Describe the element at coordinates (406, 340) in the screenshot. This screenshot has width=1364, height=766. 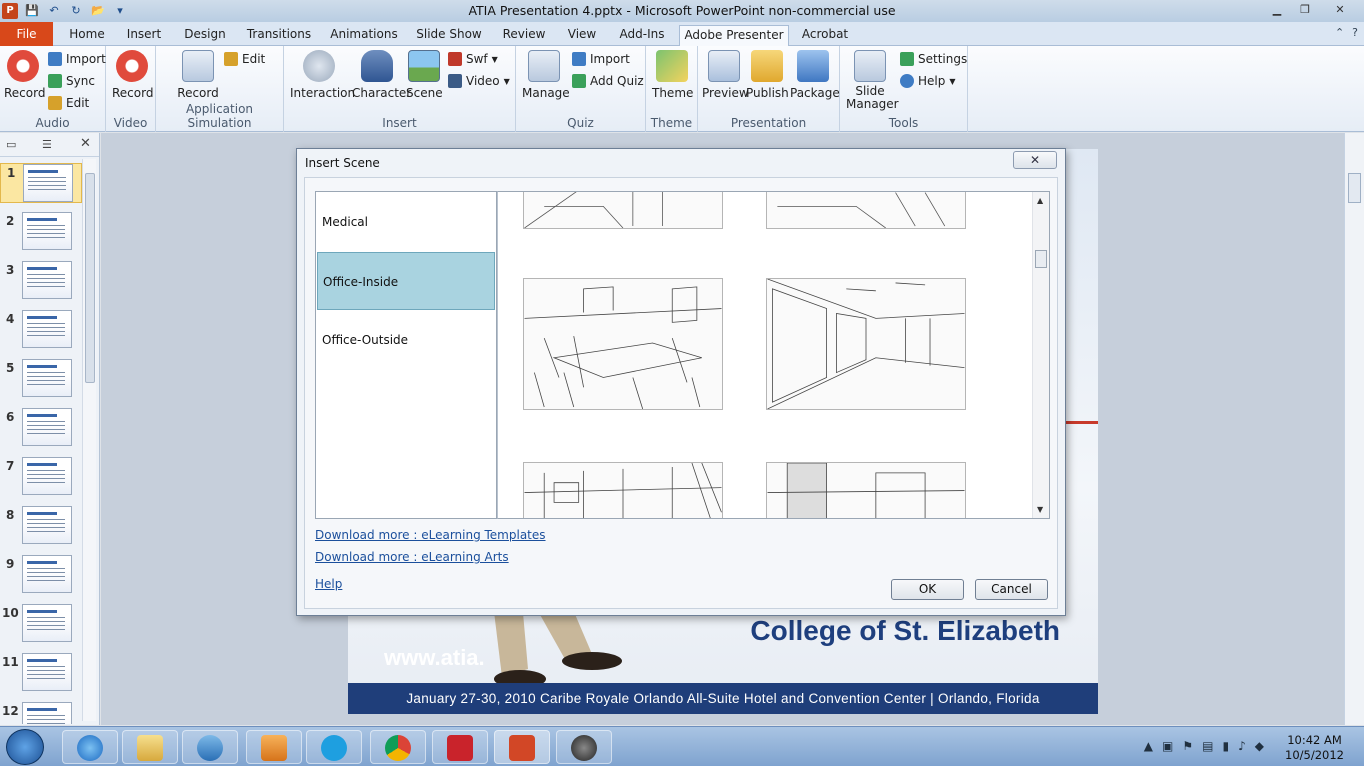
I see `category-office-outside: Office-Outside` at that location.